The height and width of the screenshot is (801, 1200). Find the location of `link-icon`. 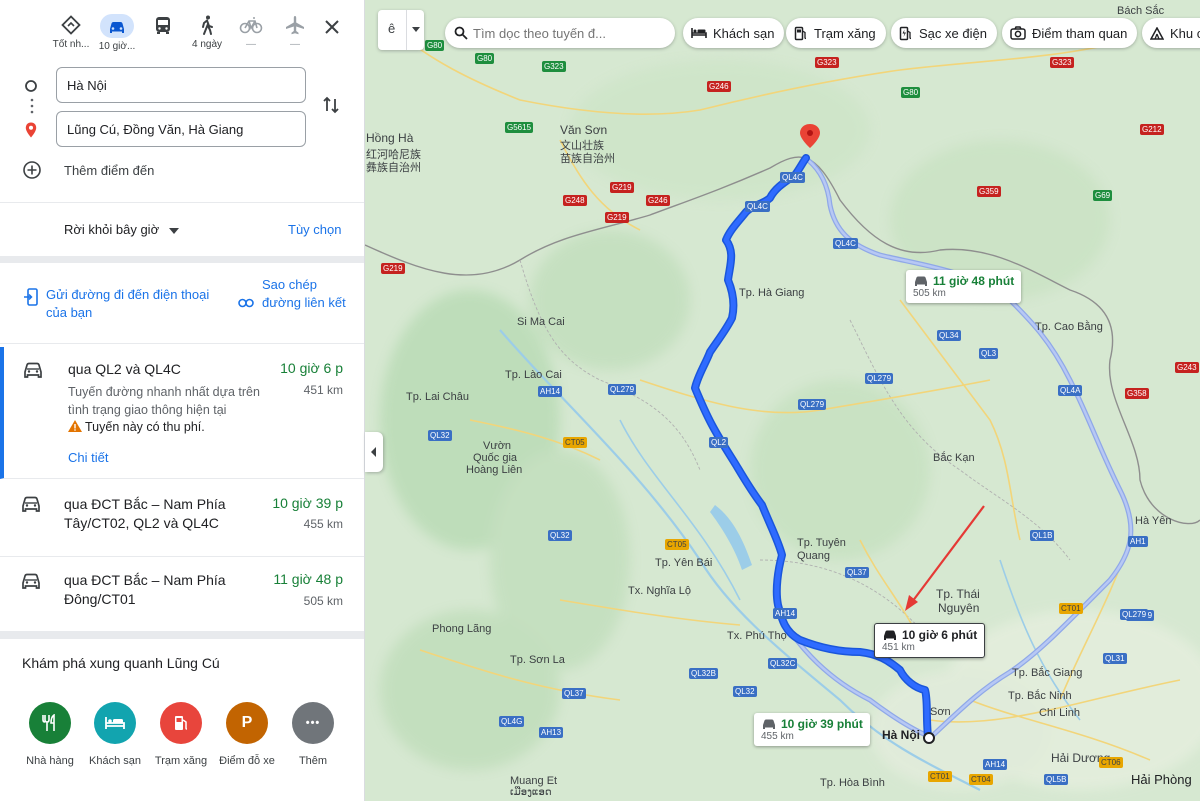

link-icon is located at coordinates (246, 303).